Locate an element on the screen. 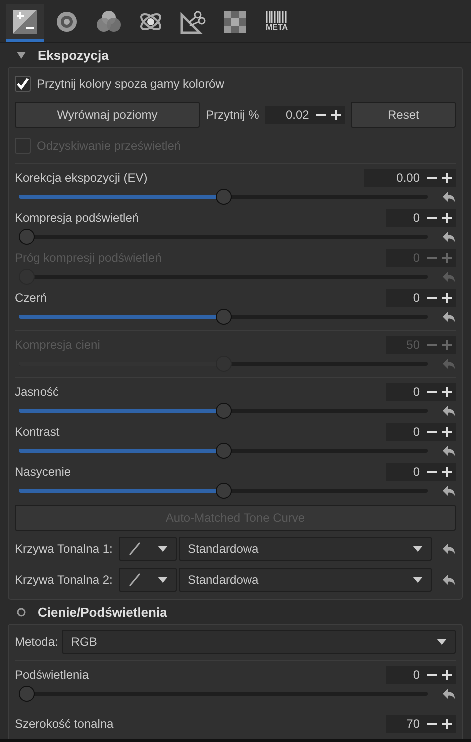 The height and width of the screenshot is (742, 471). tool-tab: META is located at coordinates (277, 23).